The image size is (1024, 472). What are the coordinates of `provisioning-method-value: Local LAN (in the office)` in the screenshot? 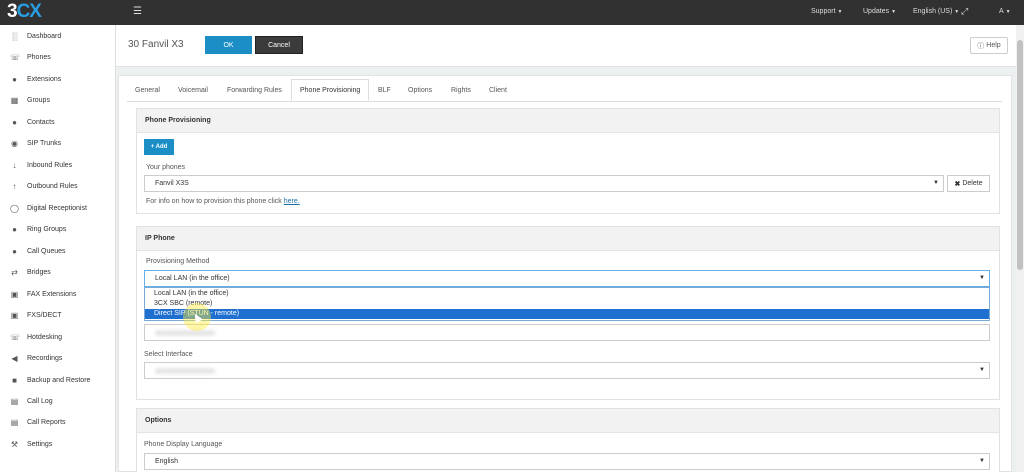 It's located at (192, 278).